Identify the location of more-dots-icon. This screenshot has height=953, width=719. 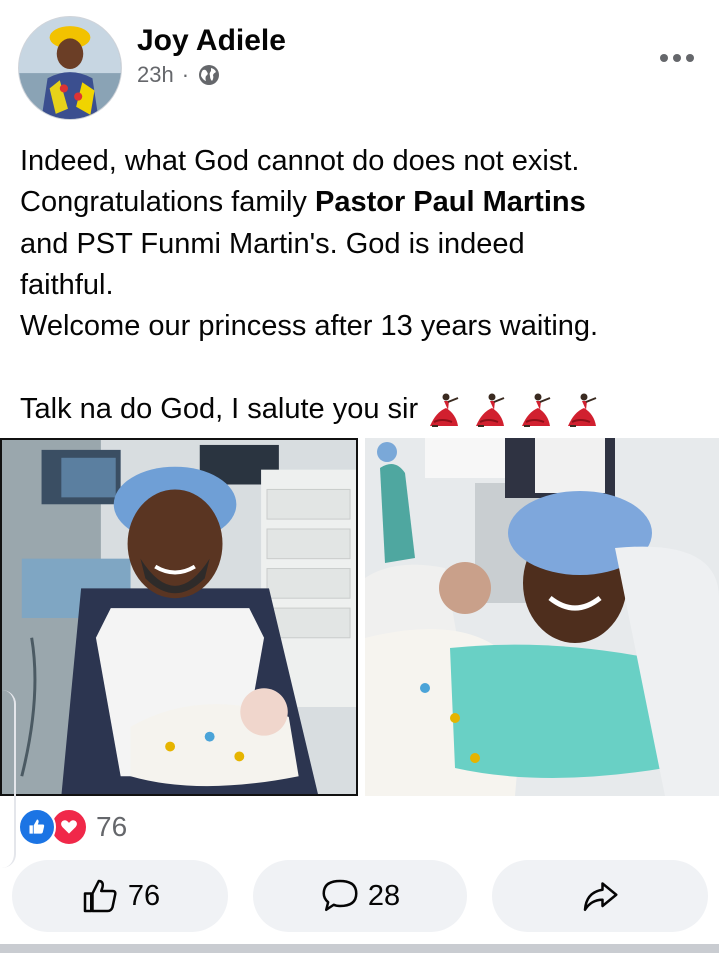
(677, 58).